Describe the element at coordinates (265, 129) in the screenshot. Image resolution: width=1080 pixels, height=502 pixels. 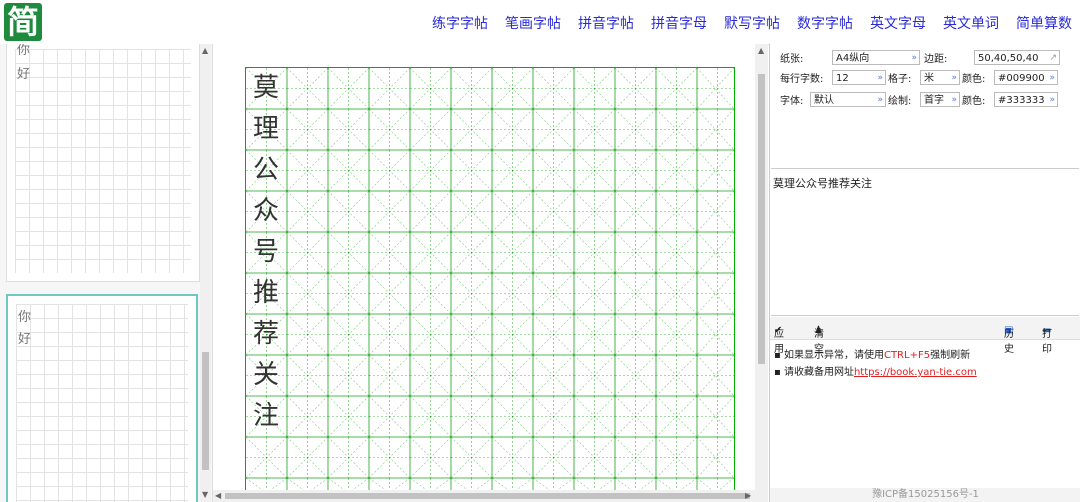
I see `paper-char: 理` at that location.